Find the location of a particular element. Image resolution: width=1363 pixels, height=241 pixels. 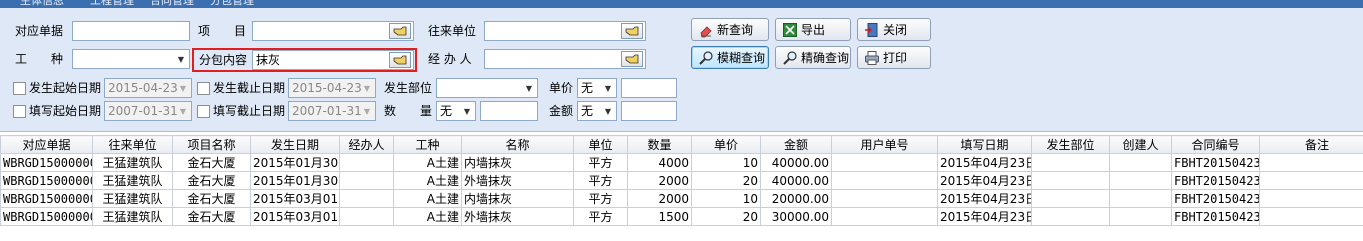

column-header: 合同编号 is located at coordinates (1215, 144).